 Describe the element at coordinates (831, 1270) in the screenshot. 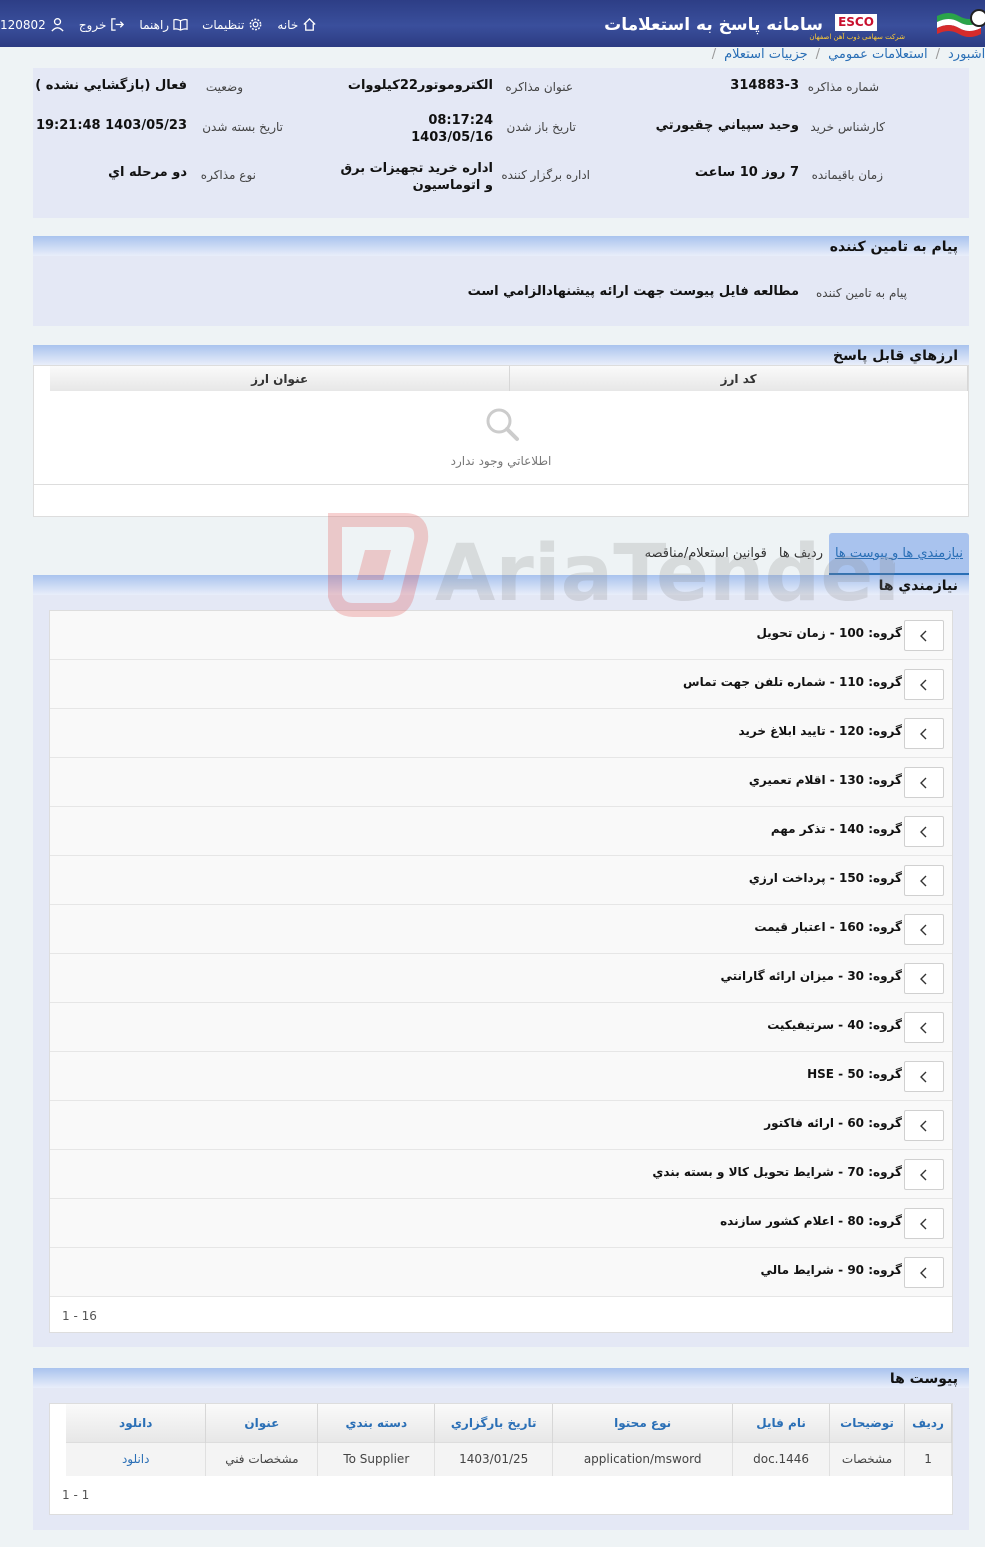

I see `requirement-group-label: گروه: 90 - شرايط مالي` at that location.